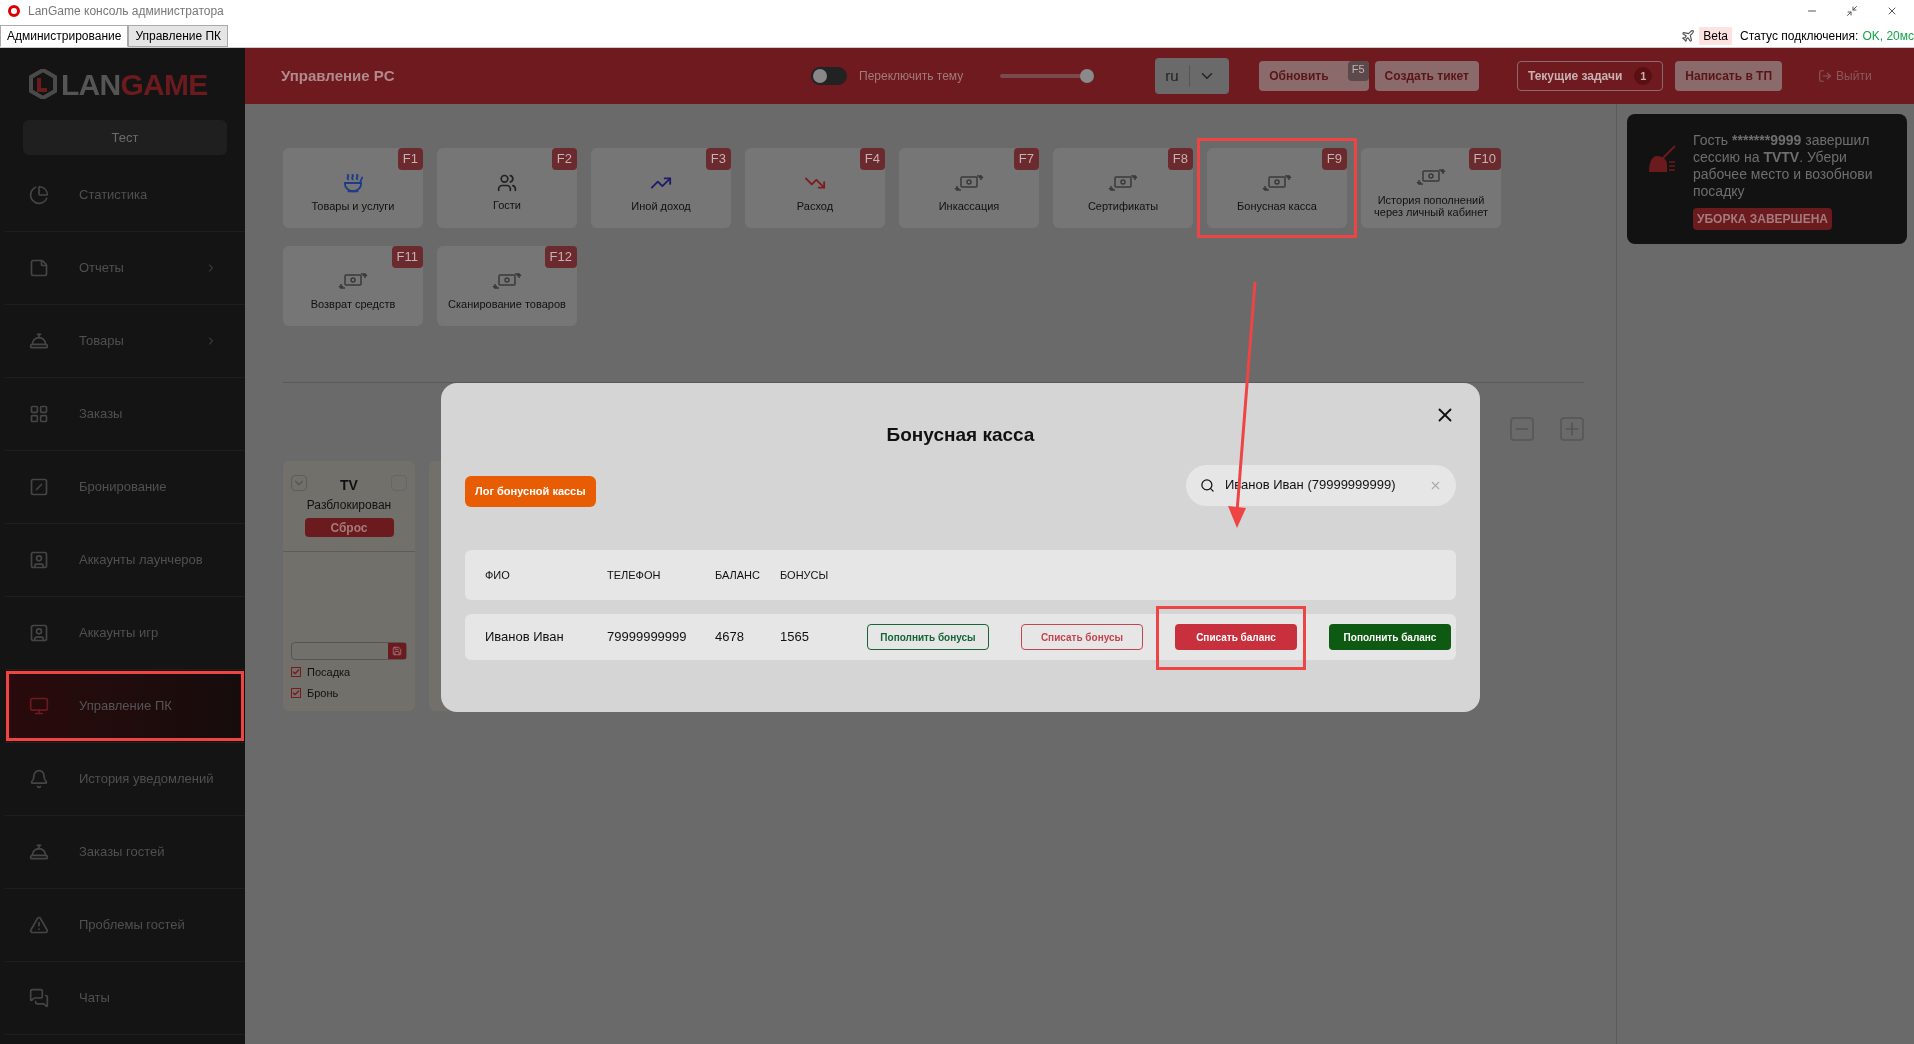  What do you see at coordinates (1729, 76) in the screenshot?
I see `support-button: Написать в ТП` at bounding box center [1729, 76].